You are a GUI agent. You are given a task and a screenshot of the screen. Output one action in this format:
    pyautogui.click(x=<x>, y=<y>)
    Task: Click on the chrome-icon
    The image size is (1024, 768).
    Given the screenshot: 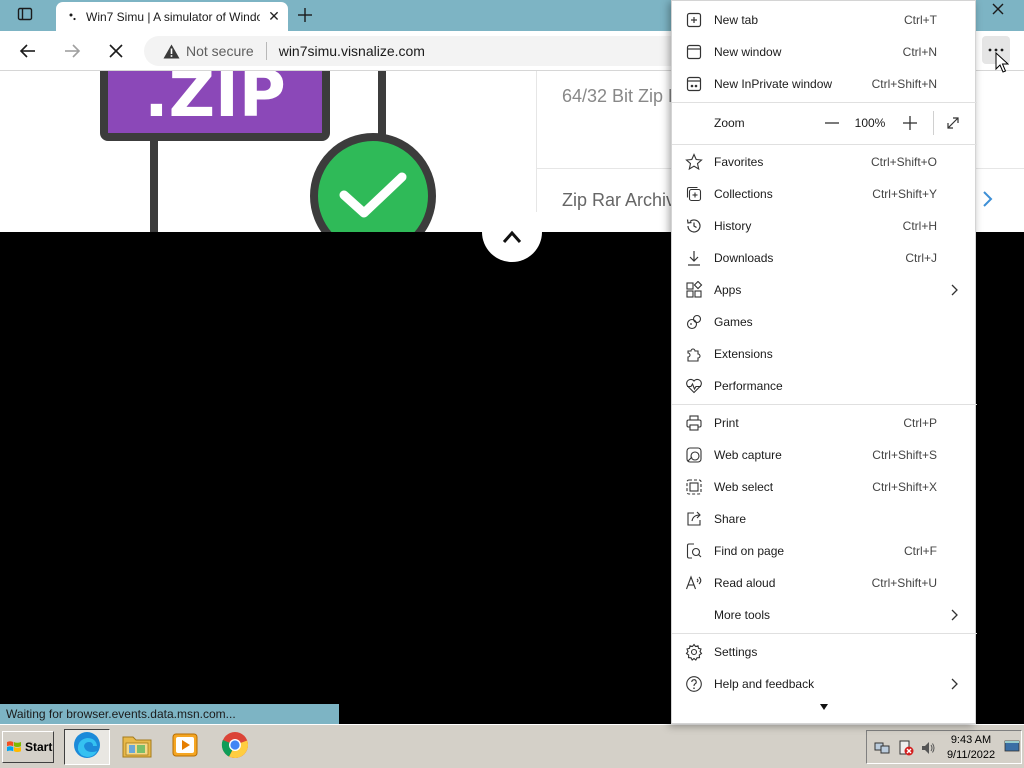 What is the action you would take?
    pyautogui.click(x=235, y=747)
    